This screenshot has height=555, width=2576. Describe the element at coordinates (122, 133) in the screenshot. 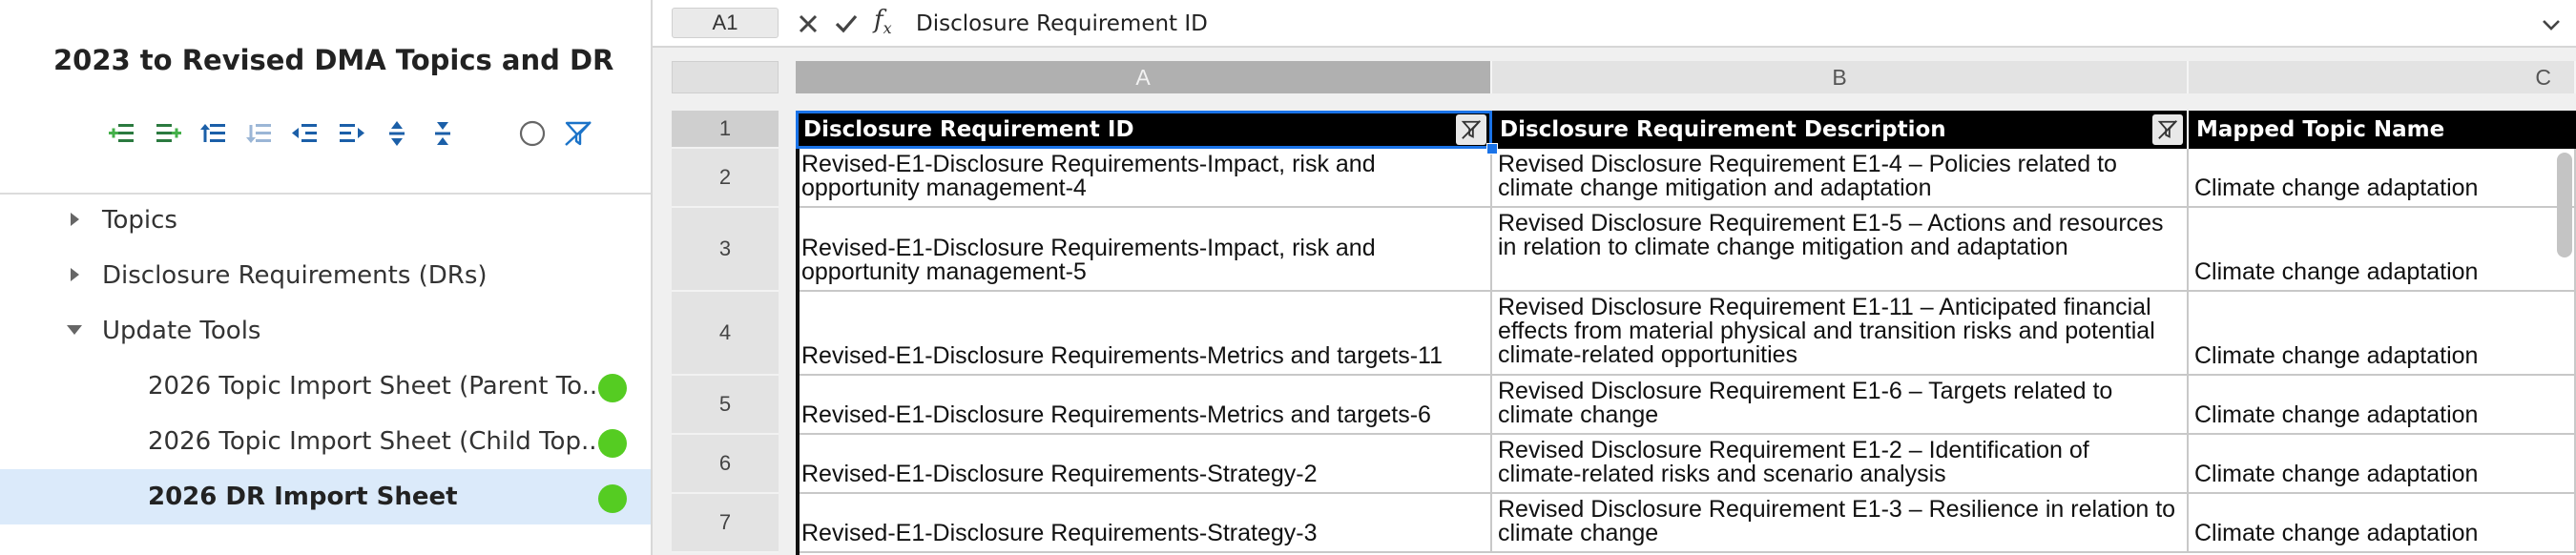

I see `add-child-icon` at that location.